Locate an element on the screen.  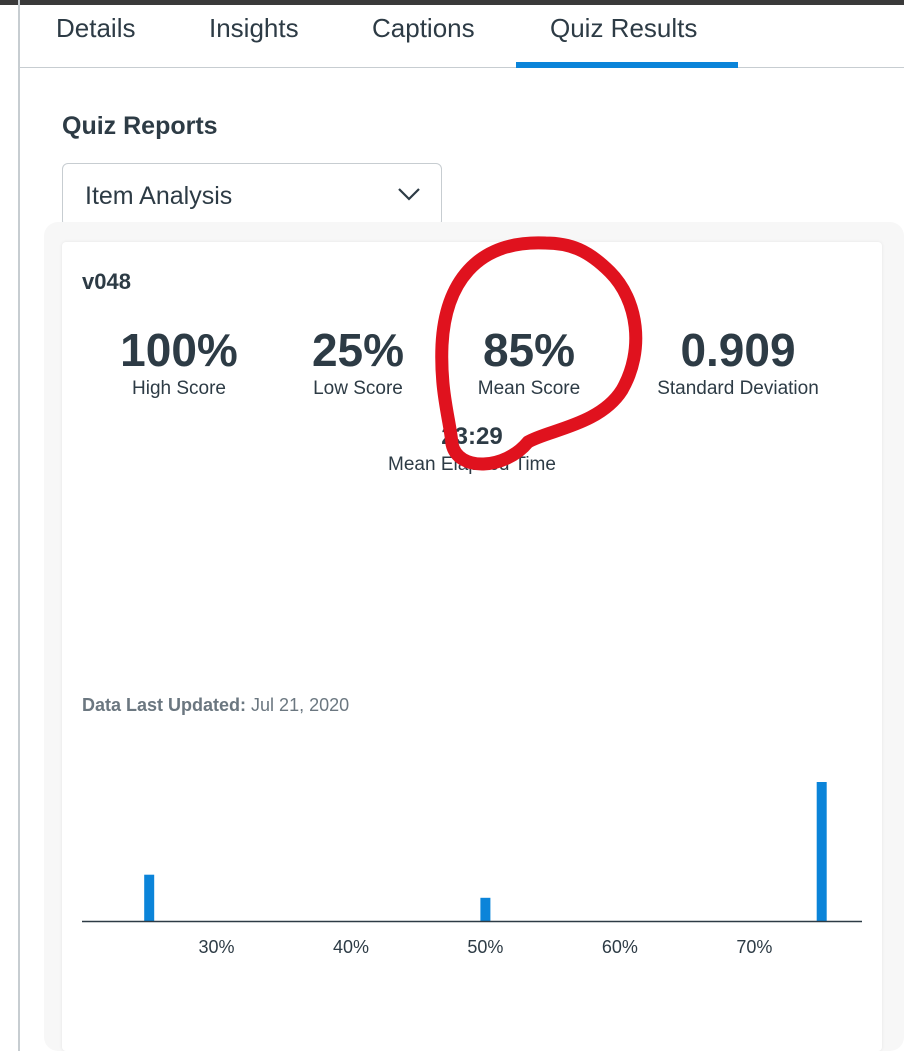
x-tick-label: 30% is located at coordinates (216, 947).